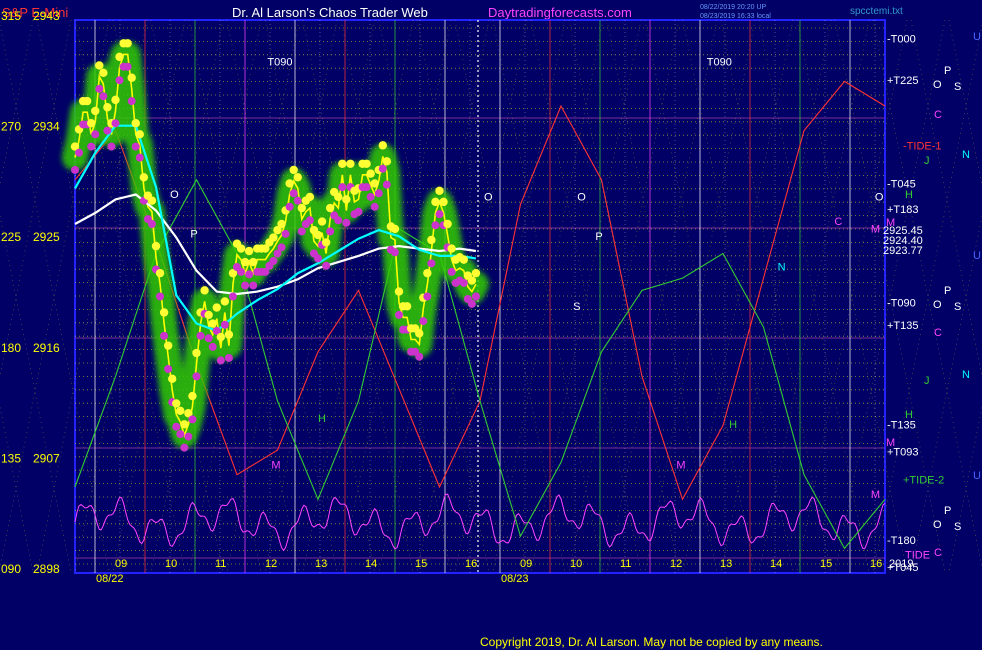 The height and width of the screenshot is (650, 982). What do you see at coordinates (560, 12) in the screenshot?
I see `site-link: Daytradingforecasts.com` at bounding box center [560, 12].